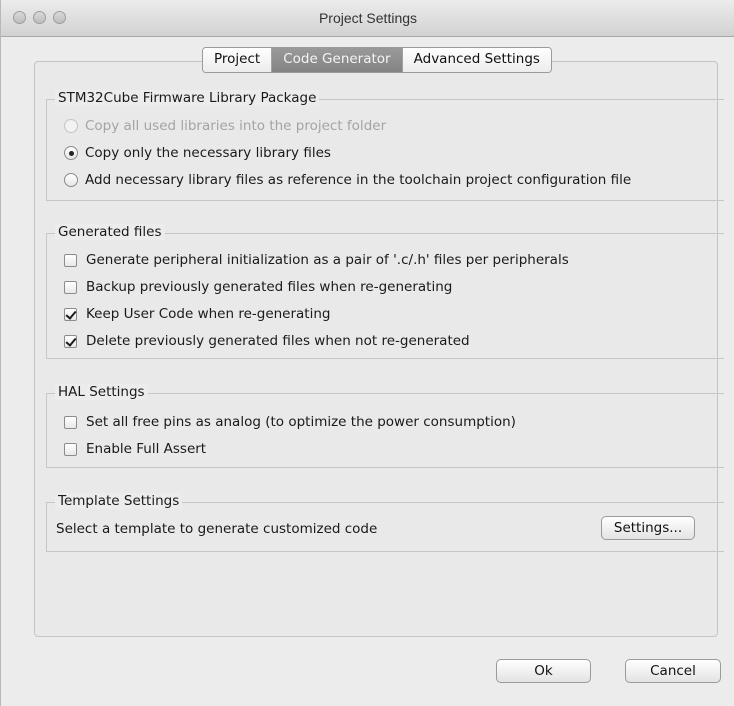 This screenshot has height=706, width=734. What do you see at coordinates (238, 60) in the screenshot?
I see `tab-project: Project` at bounding box center [238, 60].